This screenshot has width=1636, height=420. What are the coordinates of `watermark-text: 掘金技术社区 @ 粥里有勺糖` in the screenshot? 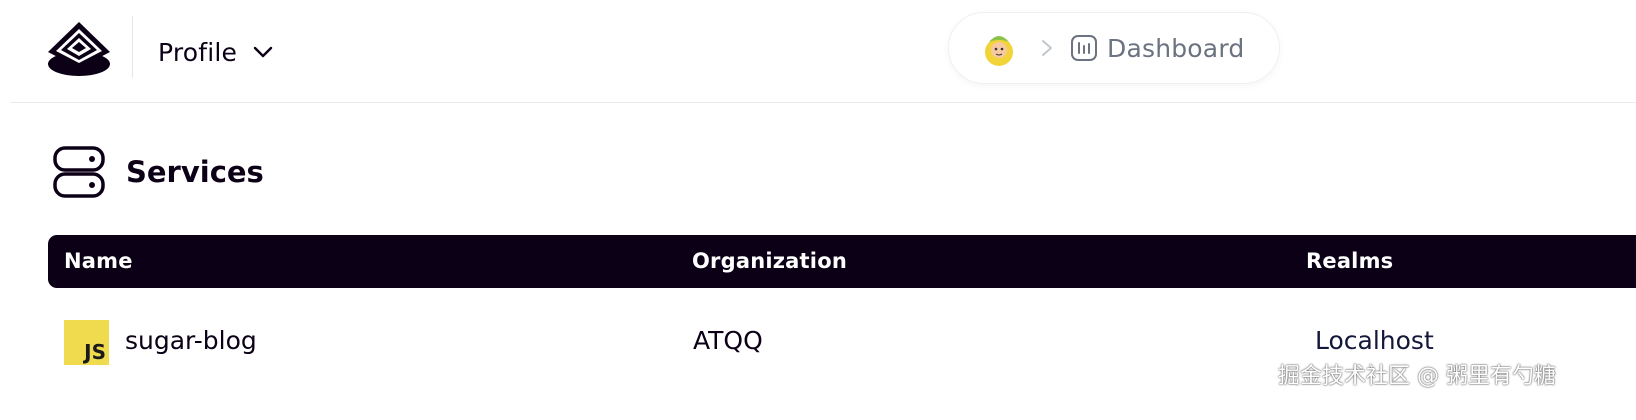 It's located at (1417, 376).